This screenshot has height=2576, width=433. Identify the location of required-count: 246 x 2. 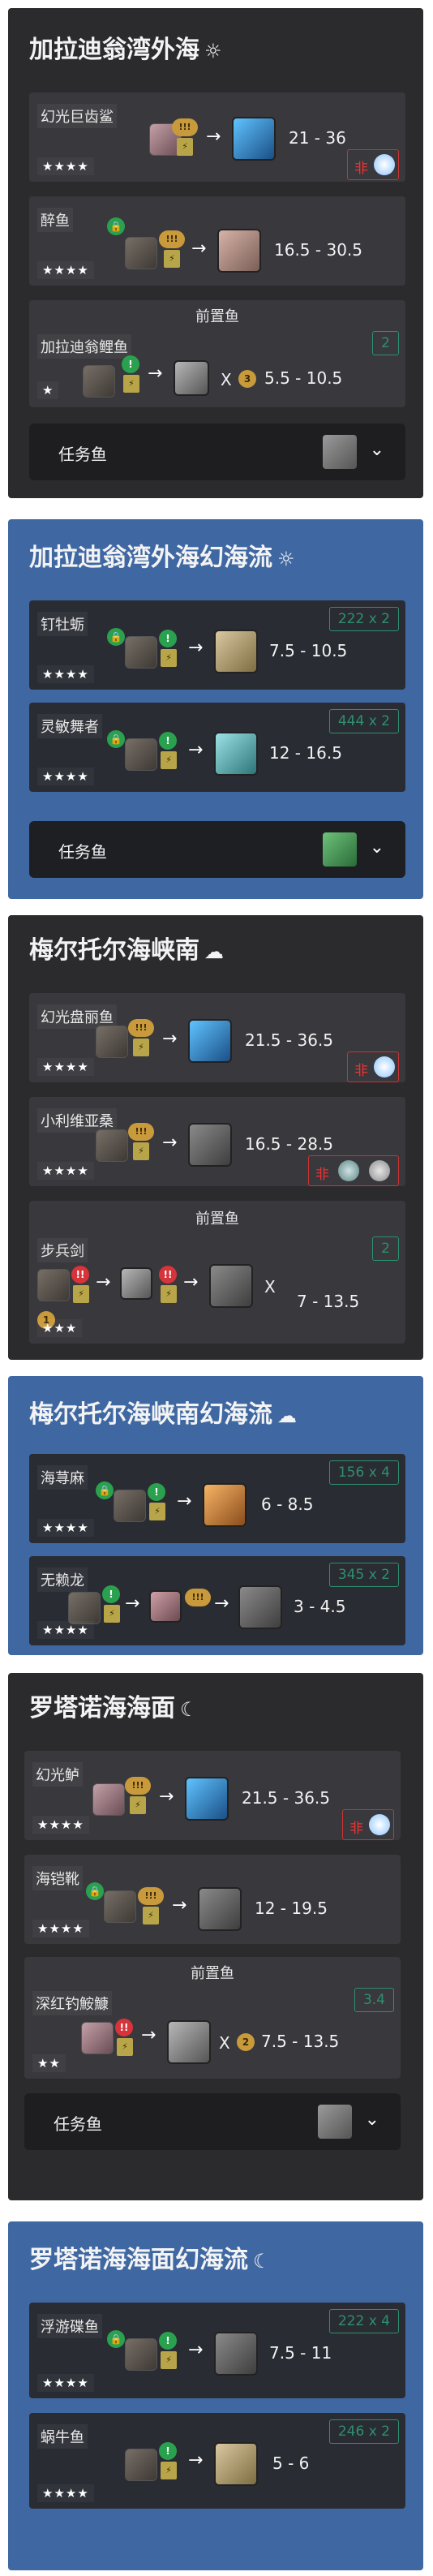
(363, 2431).